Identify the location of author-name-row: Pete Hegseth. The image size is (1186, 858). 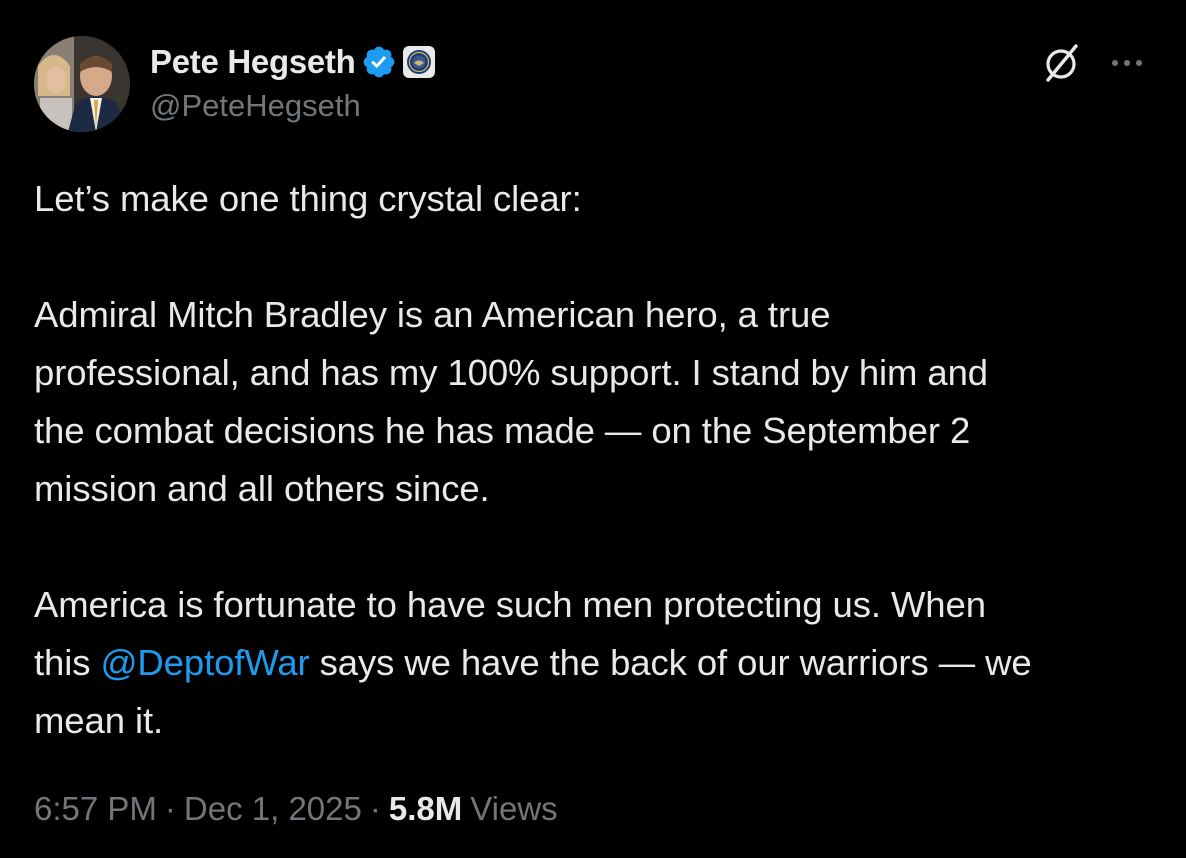
(293, 62).